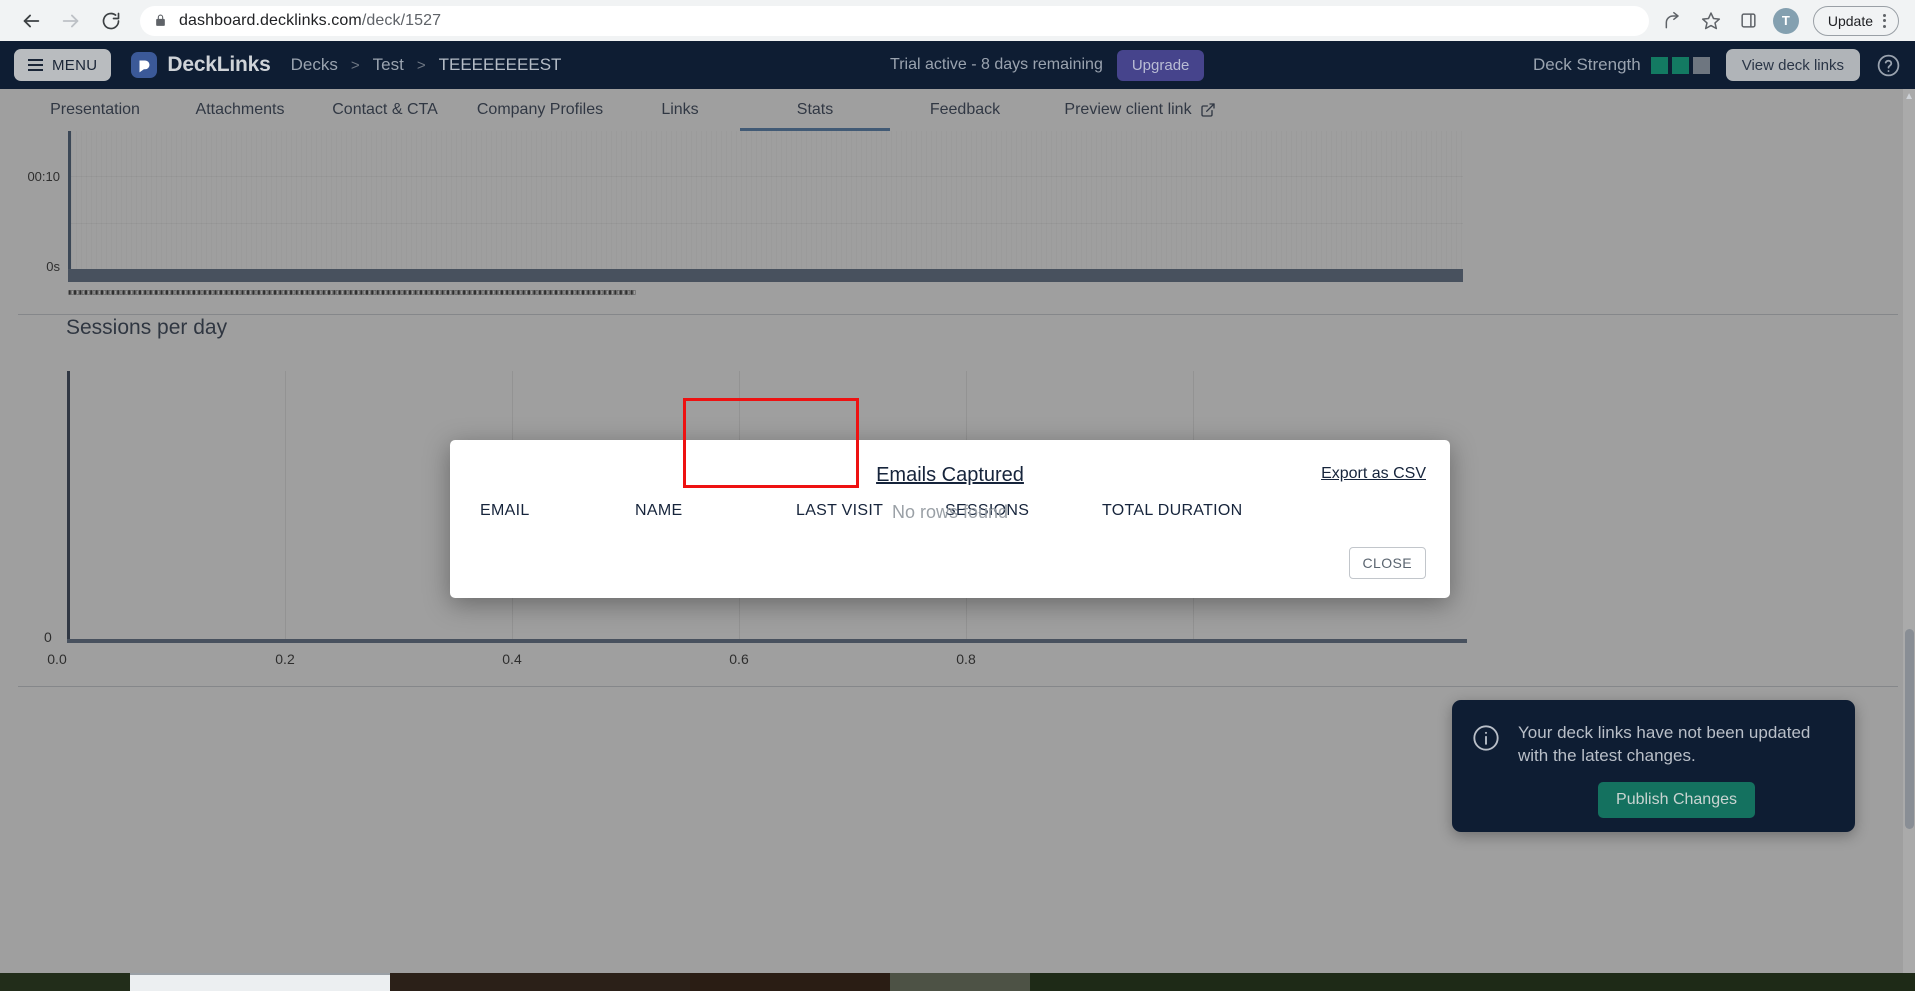  What do you see at coordinates (500, 64) in the screenshot?
I see `breadcrumb-item-current: TEEEEEEEEST` at bounding box center [500, 64].